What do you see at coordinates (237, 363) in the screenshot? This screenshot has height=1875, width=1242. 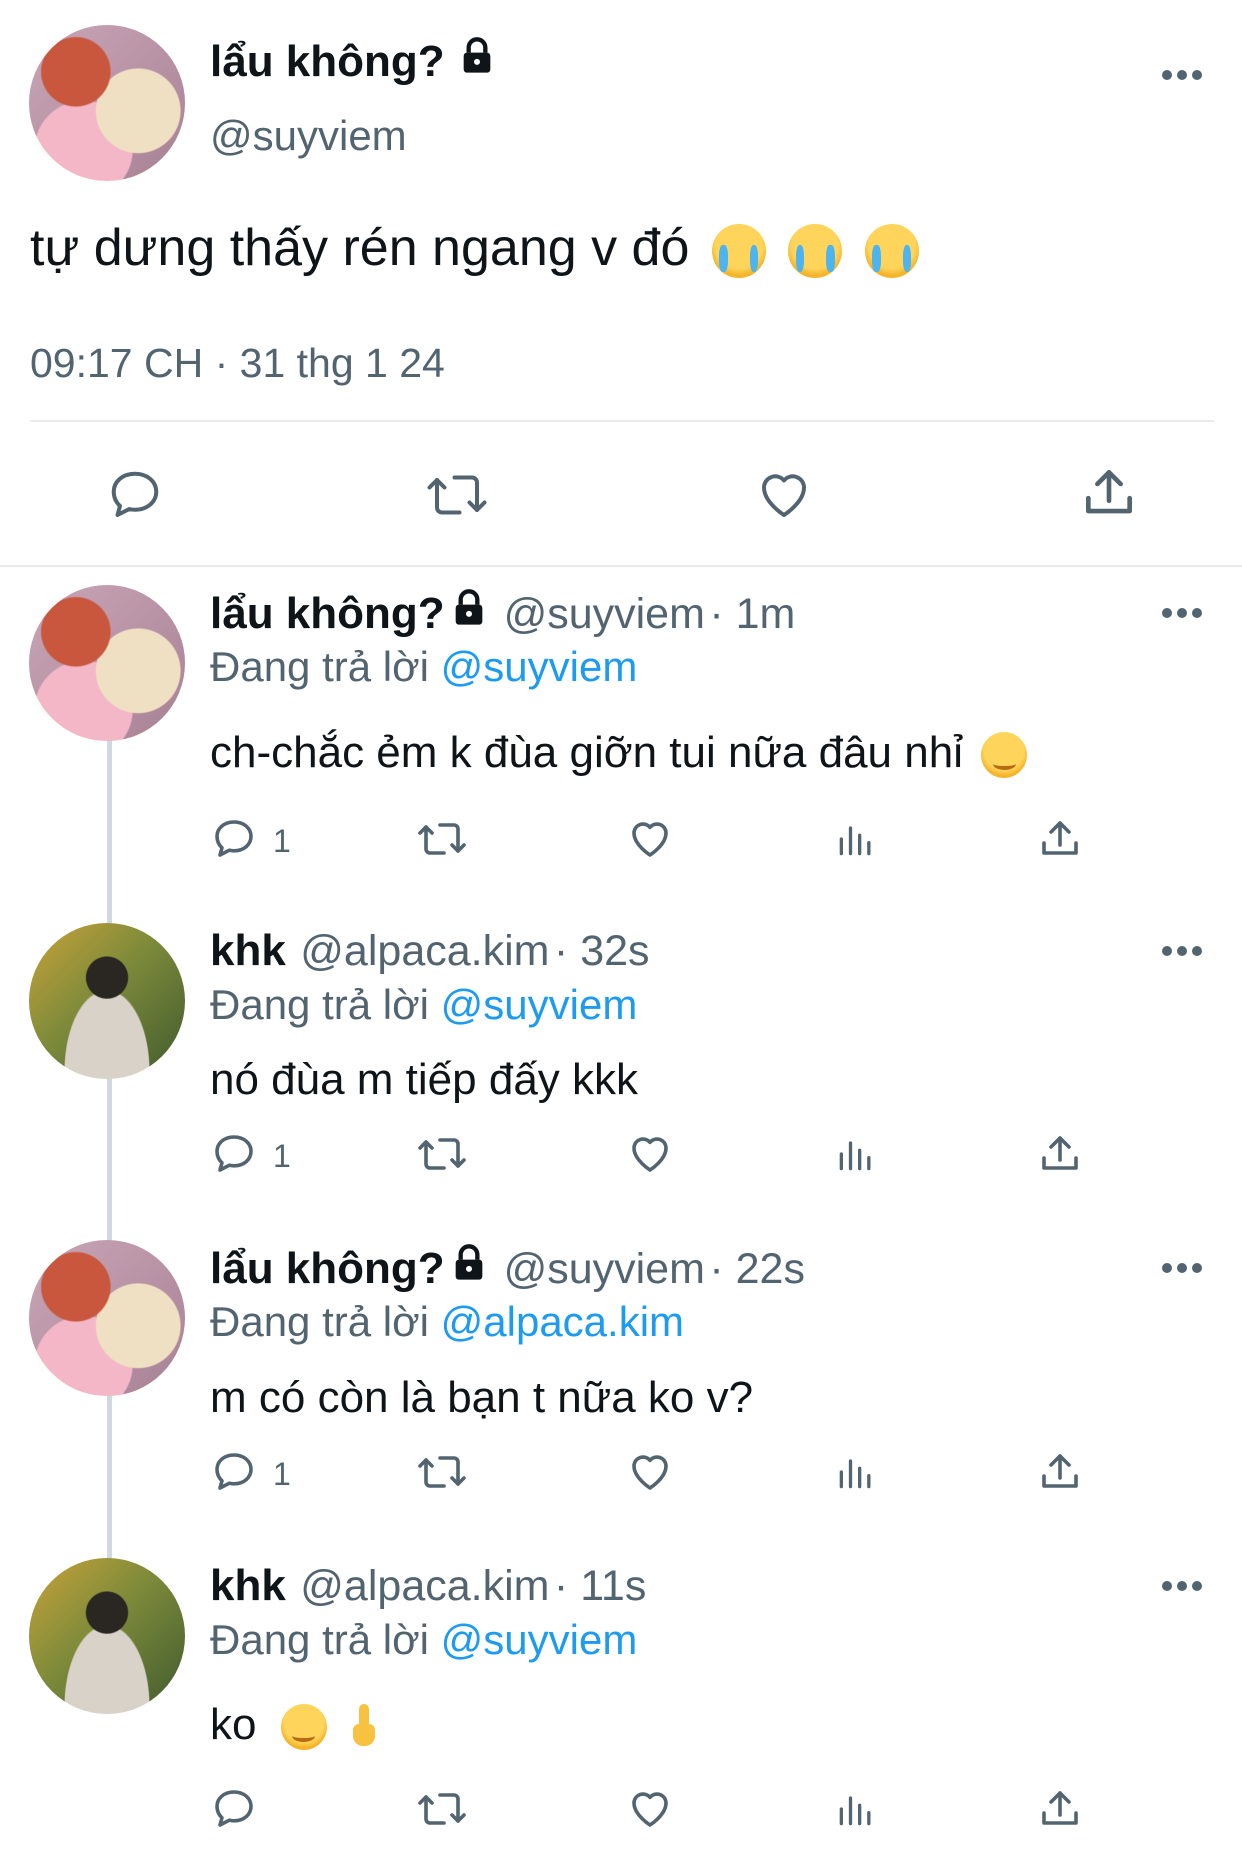 I see `tweet-timestamp: 09:17 CH · 31 thg 1 24` at bounding box center [237, 363].